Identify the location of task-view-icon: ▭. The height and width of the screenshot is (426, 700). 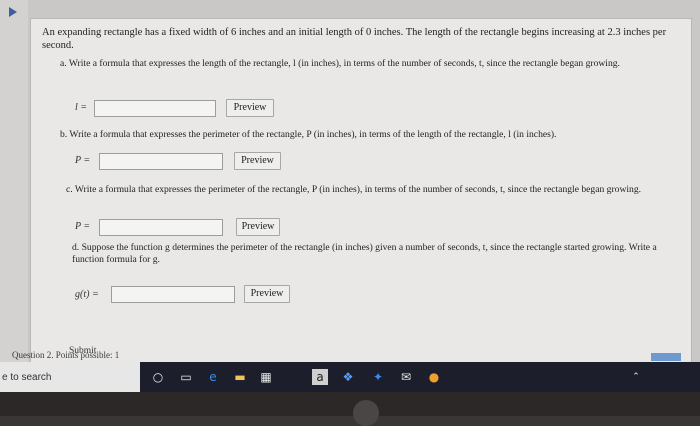
(186, 377).